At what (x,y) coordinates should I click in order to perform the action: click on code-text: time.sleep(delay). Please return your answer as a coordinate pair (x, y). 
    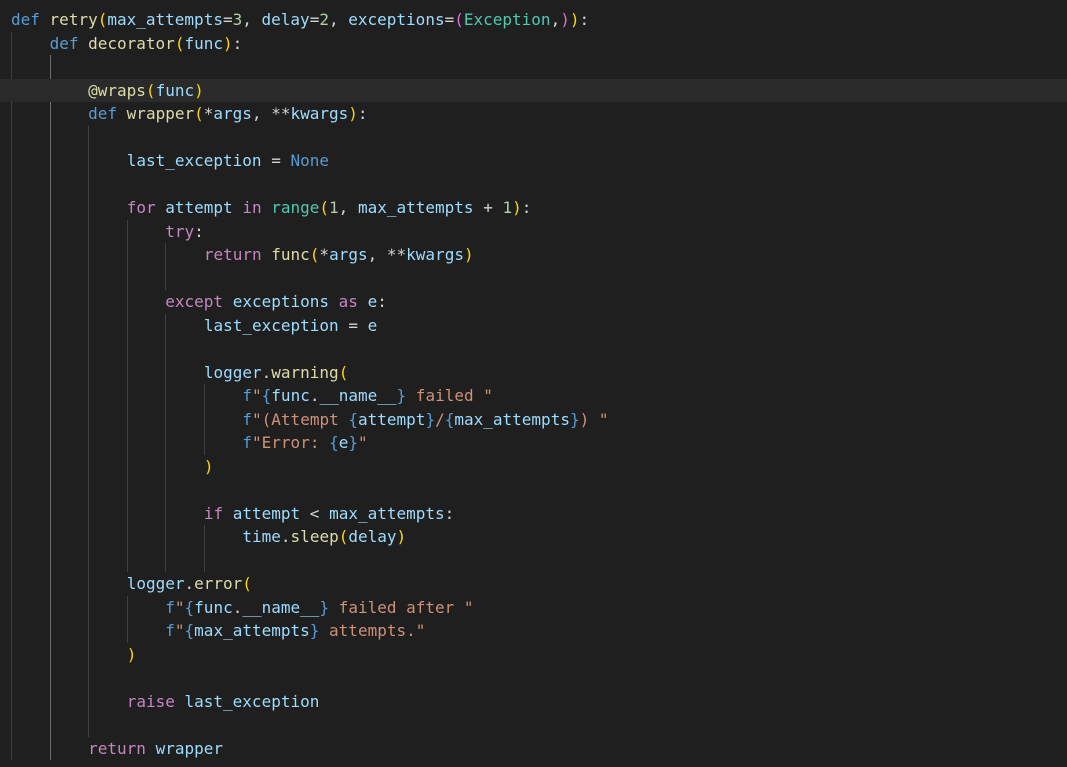
    Looking at the image, I should click on (324, 536).